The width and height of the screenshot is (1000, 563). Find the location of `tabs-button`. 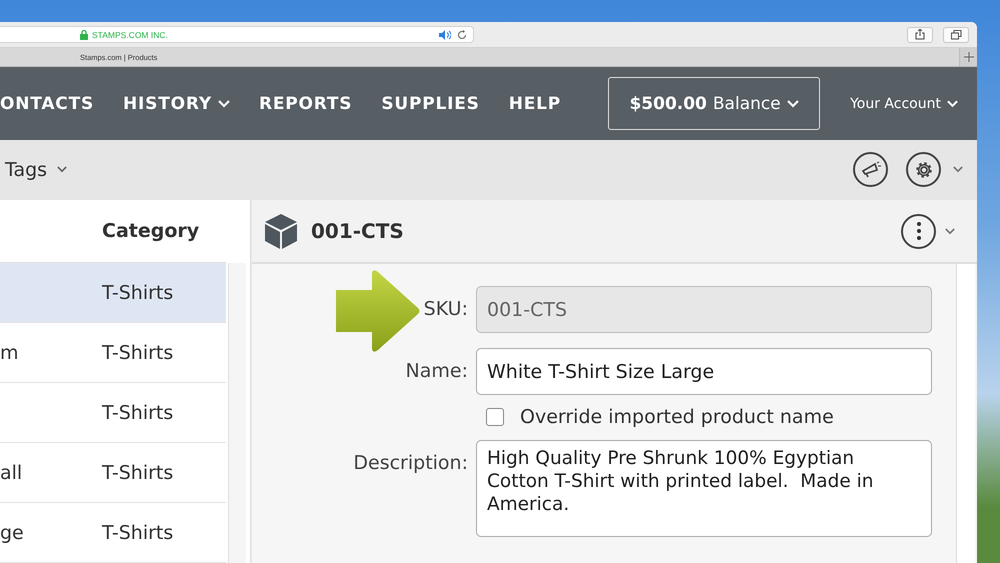

tabs-button is located at coordinates (956, 34).